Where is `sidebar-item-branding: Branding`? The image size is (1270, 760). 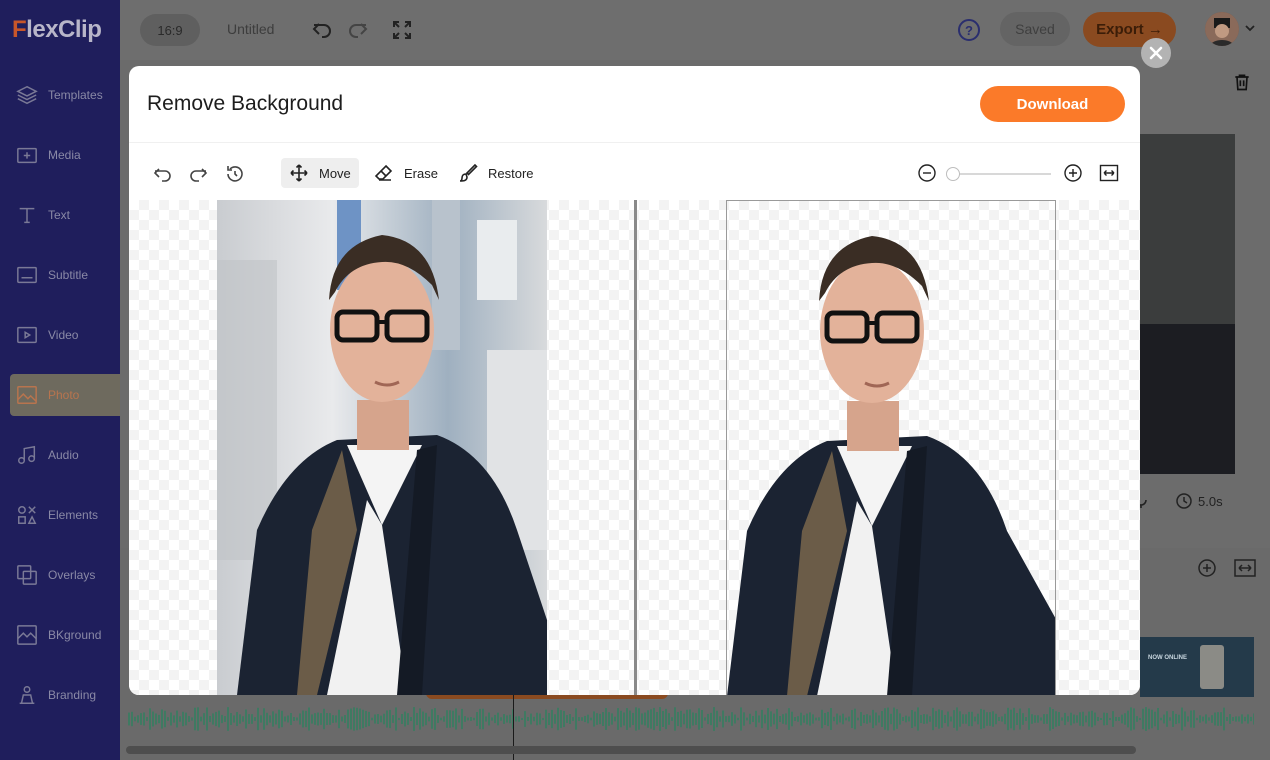 sidebar-item-branding: Branding is located at coordinates (60, 695).